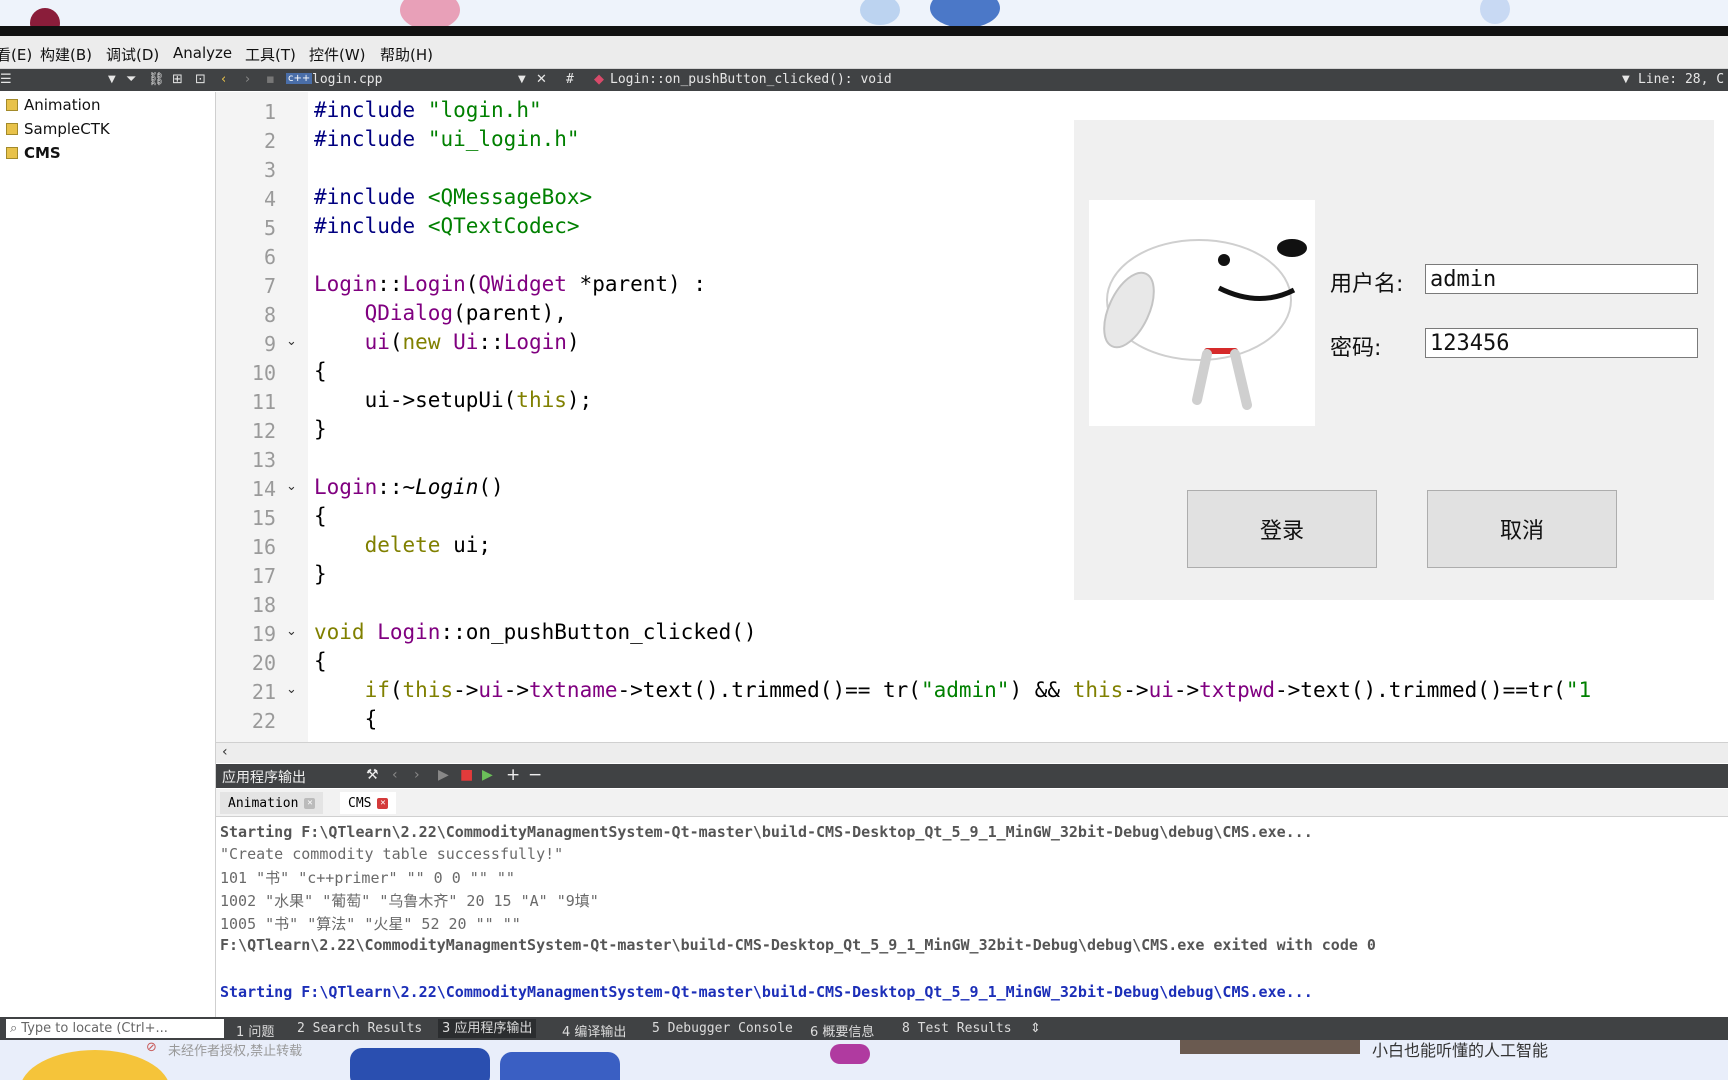  What do you see at coordinates (487, 775) in the screenshot?
I see `debug-run-icon: ▶` at bounding box center [487, 775].